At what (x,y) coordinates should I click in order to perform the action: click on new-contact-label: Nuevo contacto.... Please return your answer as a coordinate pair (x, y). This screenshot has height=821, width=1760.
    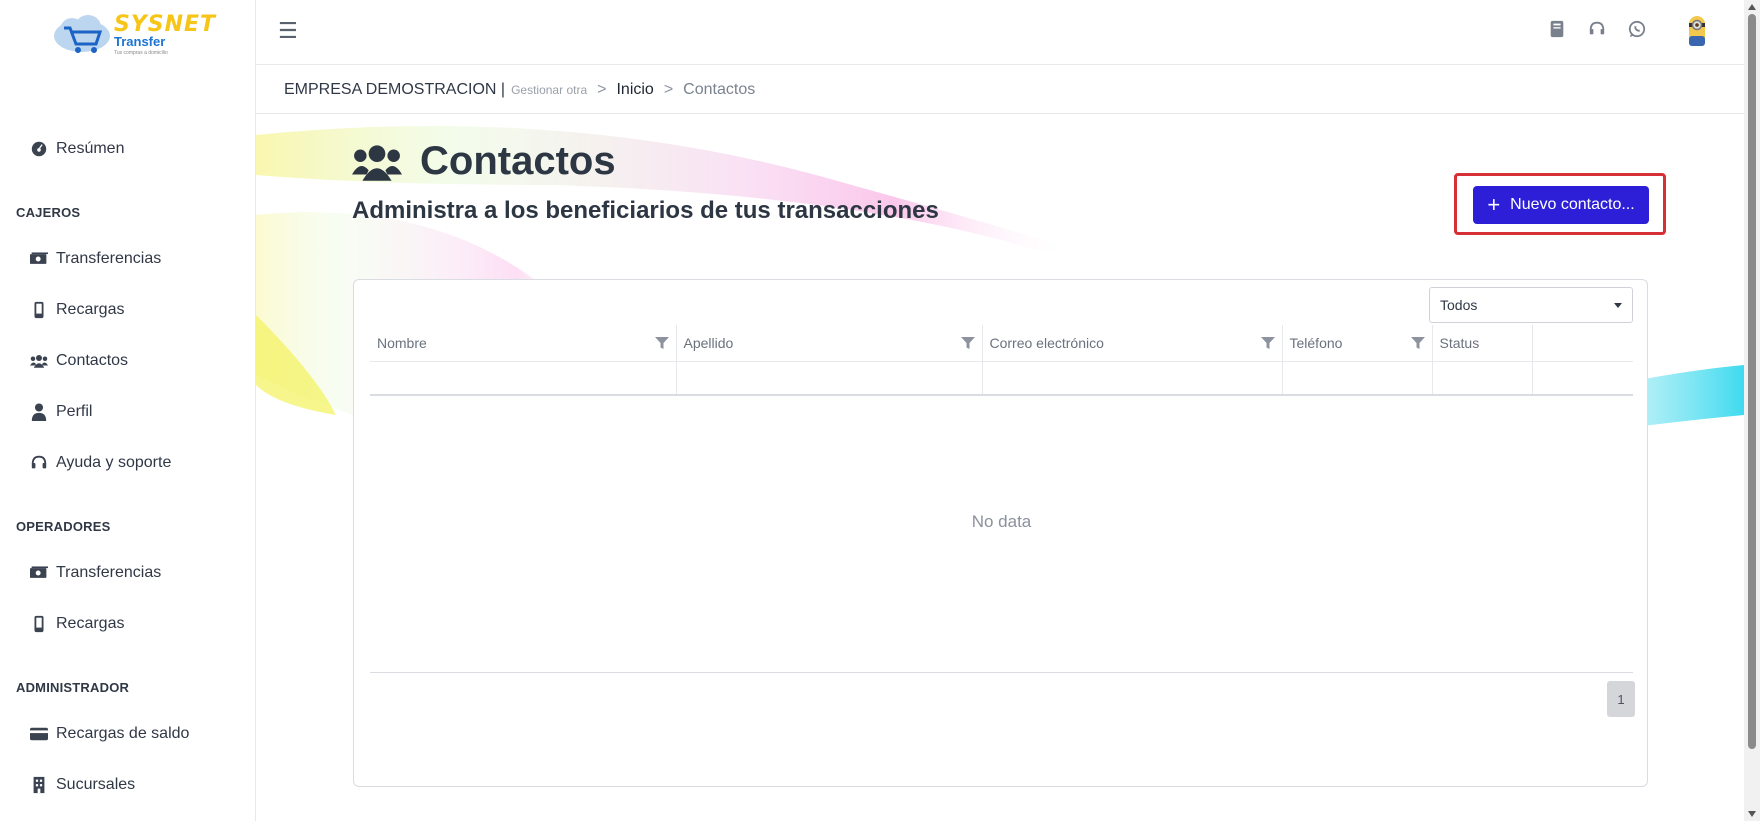
    Looking at the image, I should click on (1572, 204).